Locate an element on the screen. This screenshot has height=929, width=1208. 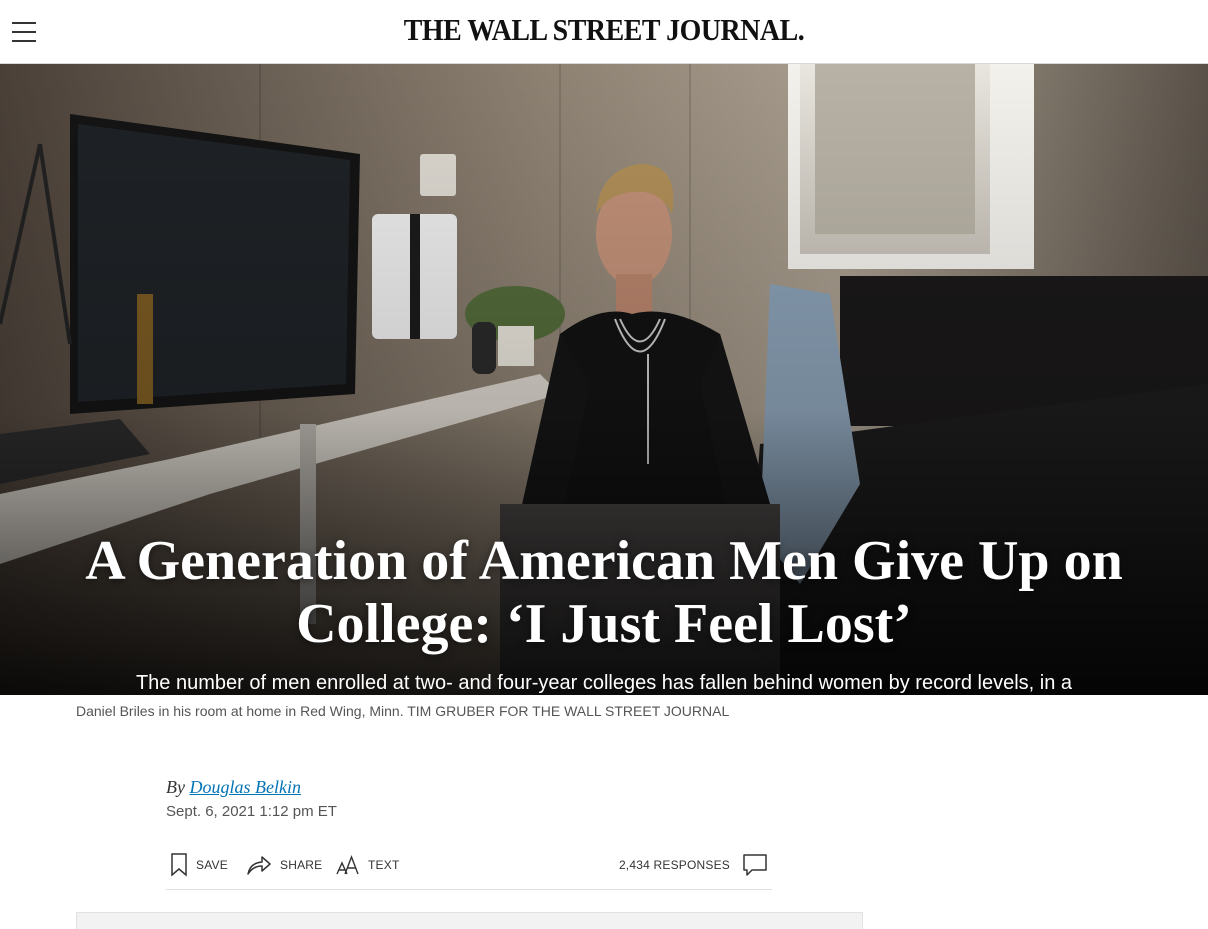
content-block-top is located at coordinates (469, 920).